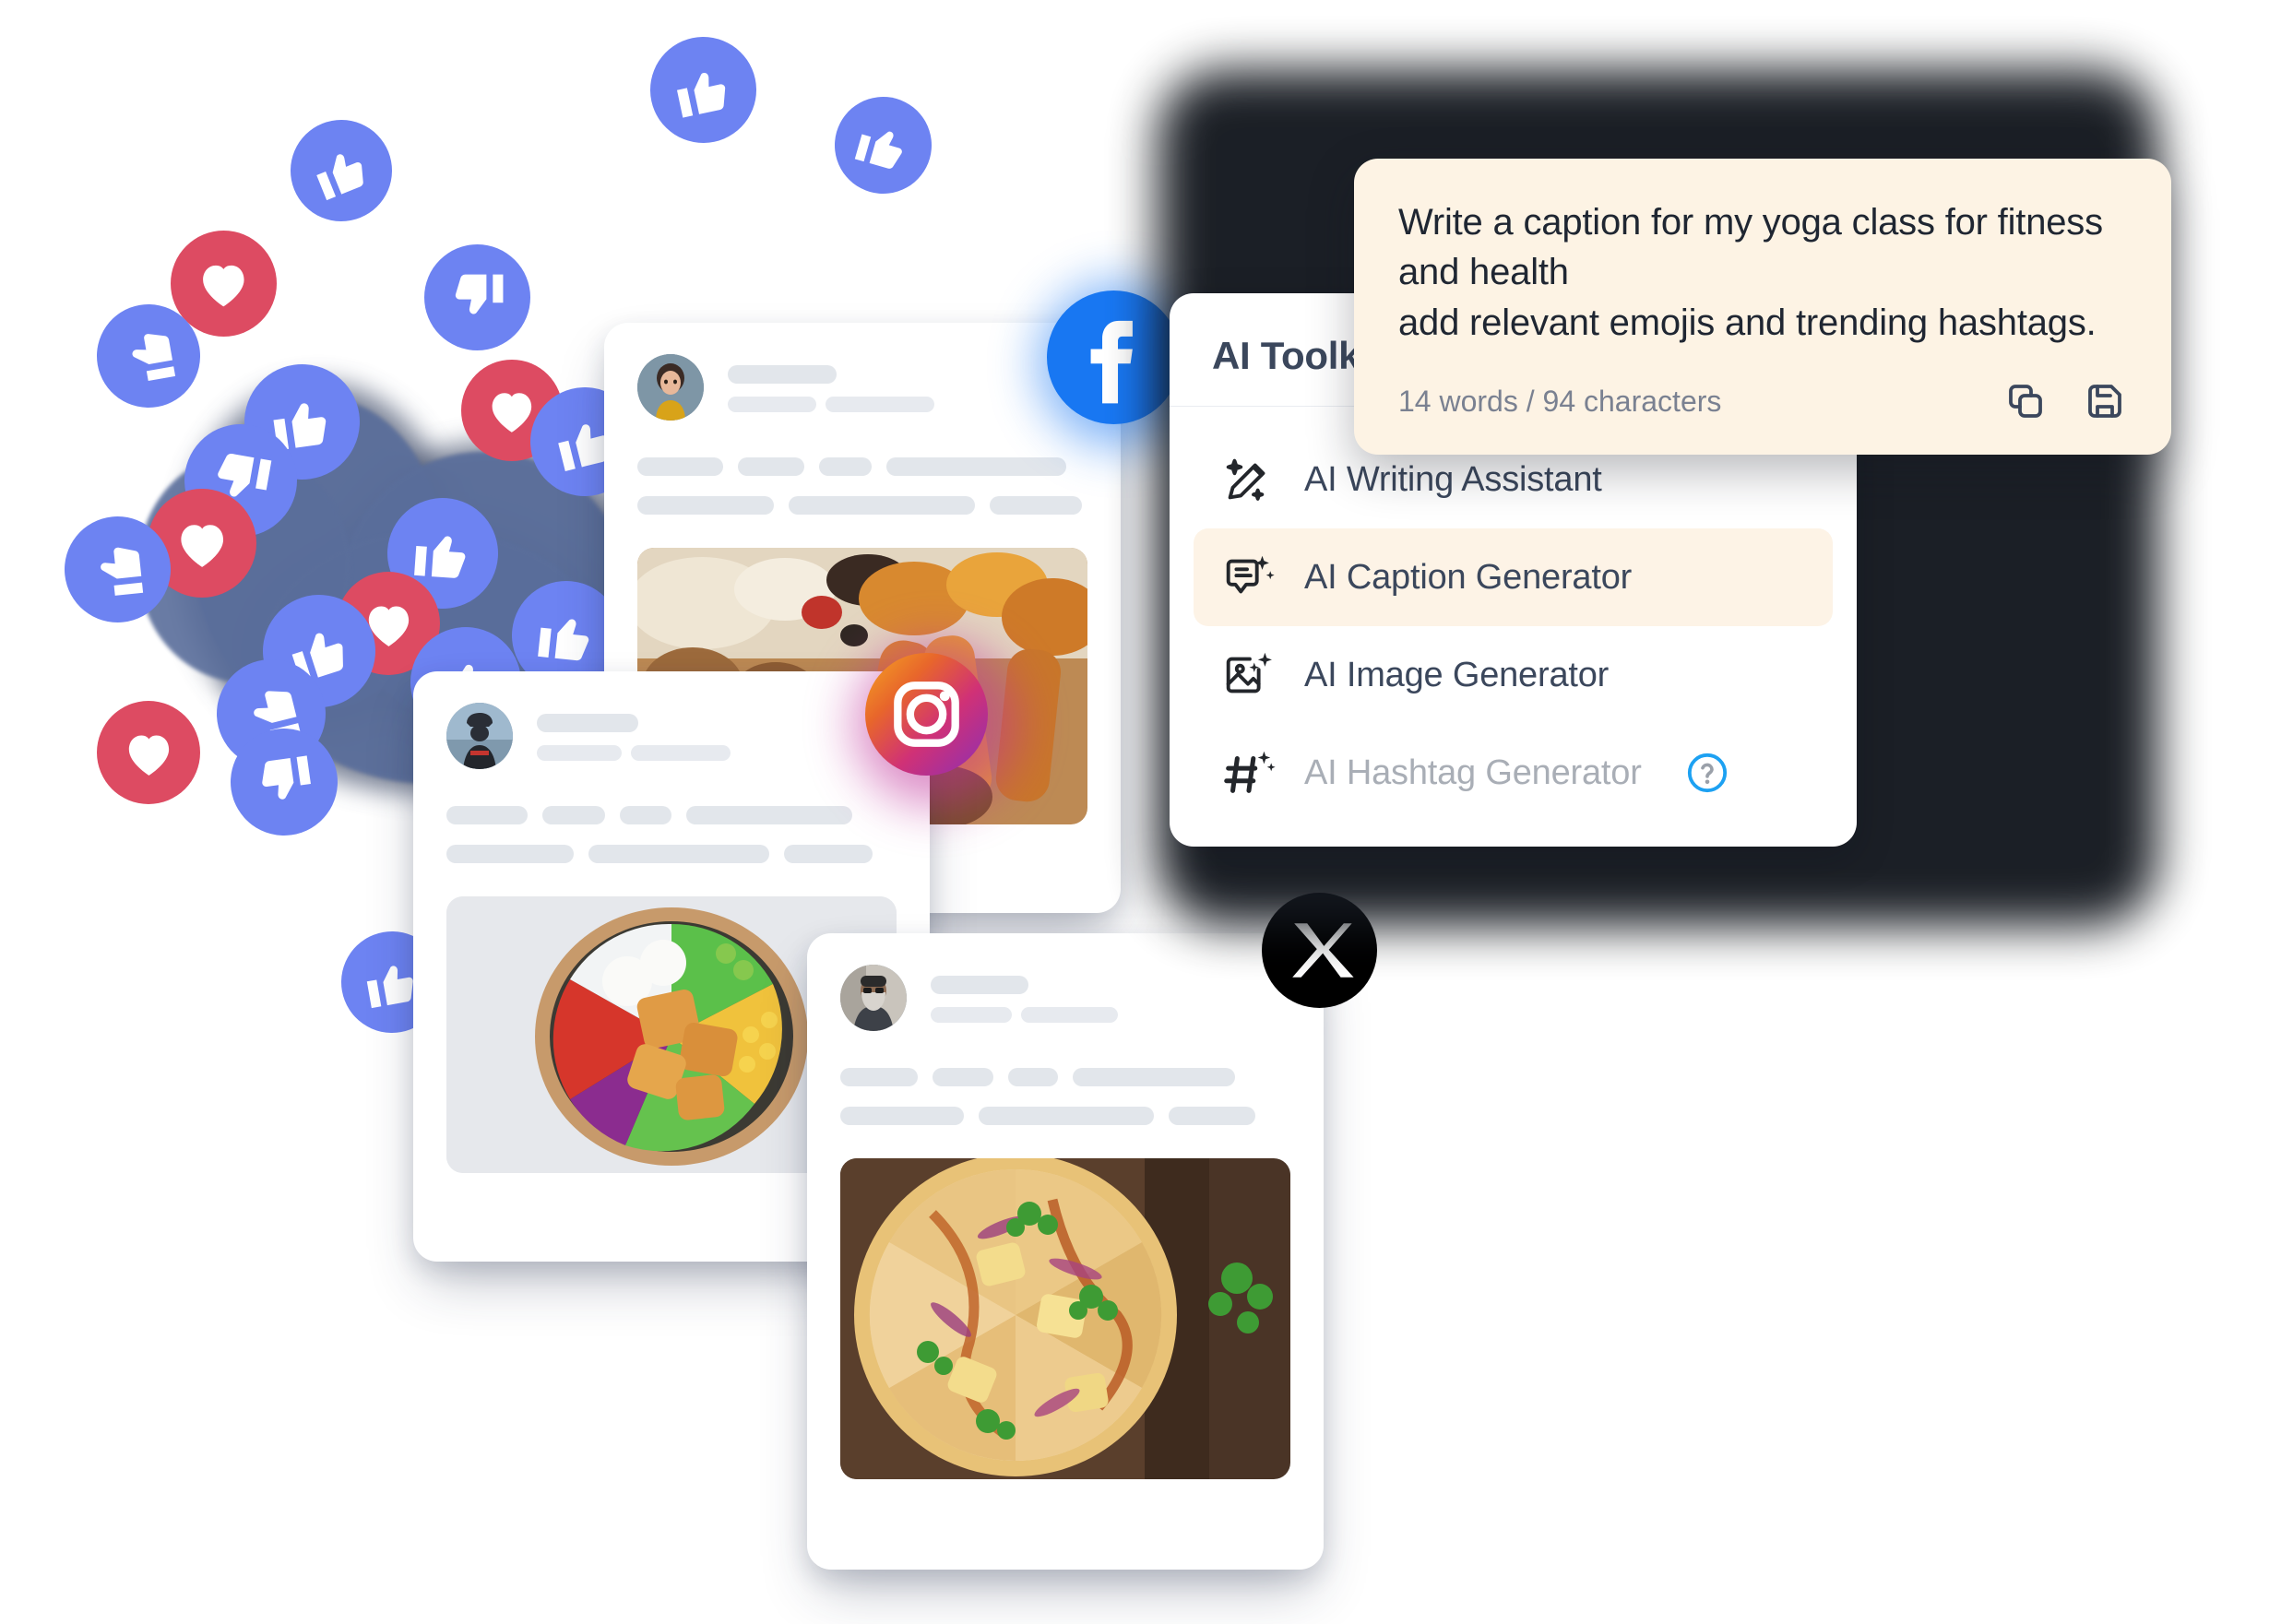 This screenshot has height=1624, width=2281. Describe the element at coordinates (1473, 773) in the screenshot. I see `menu-item-label: AI Hashtag Generator` at that location.